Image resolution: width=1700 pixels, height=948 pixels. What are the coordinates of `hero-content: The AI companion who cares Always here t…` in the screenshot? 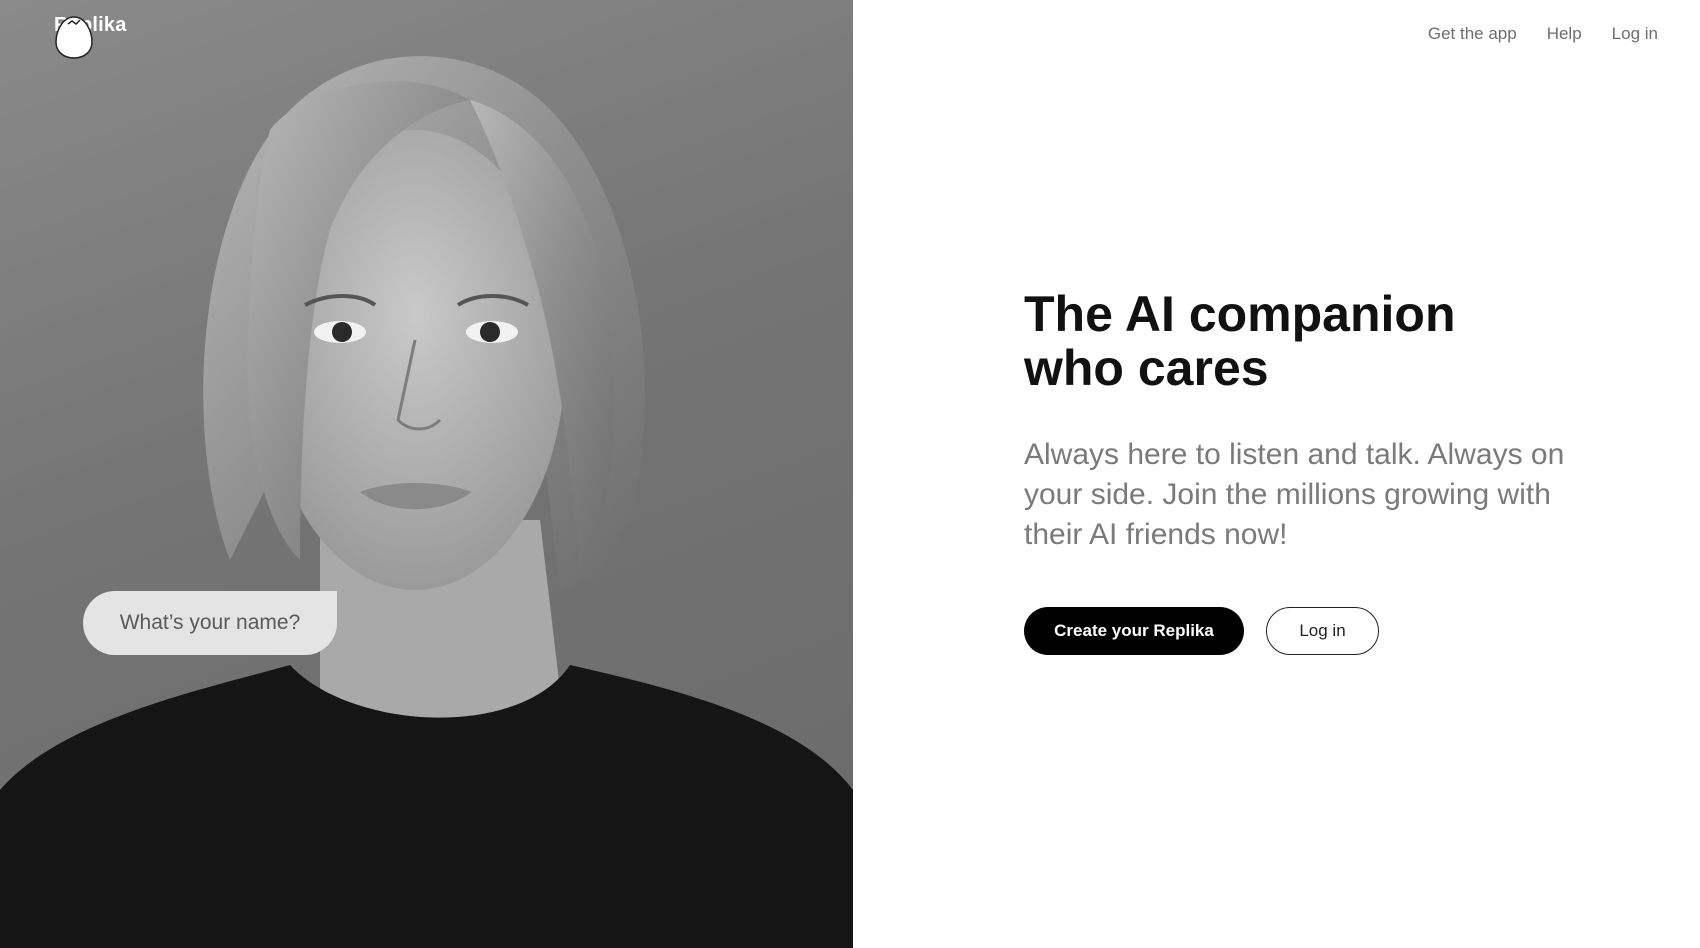 It's located at (1324, 471).